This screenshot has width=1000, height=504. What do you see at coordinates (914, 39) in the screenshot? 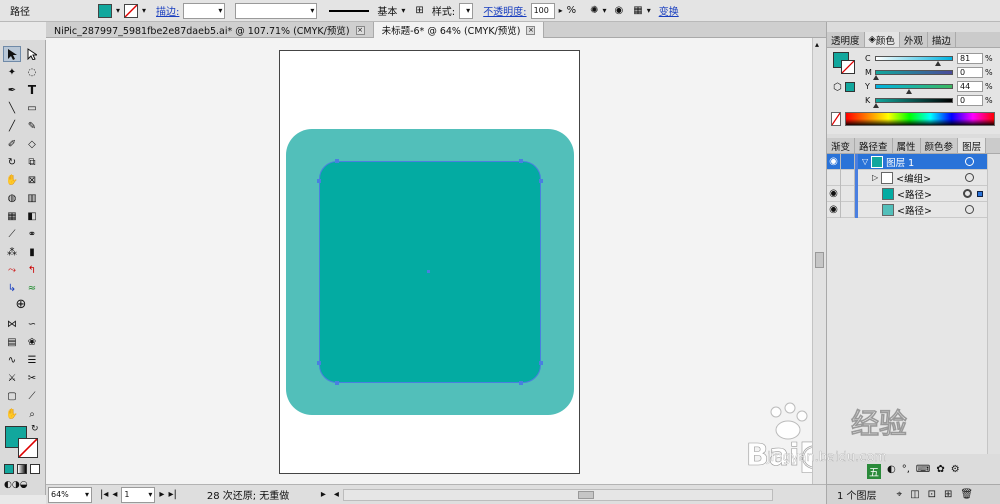
I see `tab-appearance: 外观` at bounding box center [914, 39].